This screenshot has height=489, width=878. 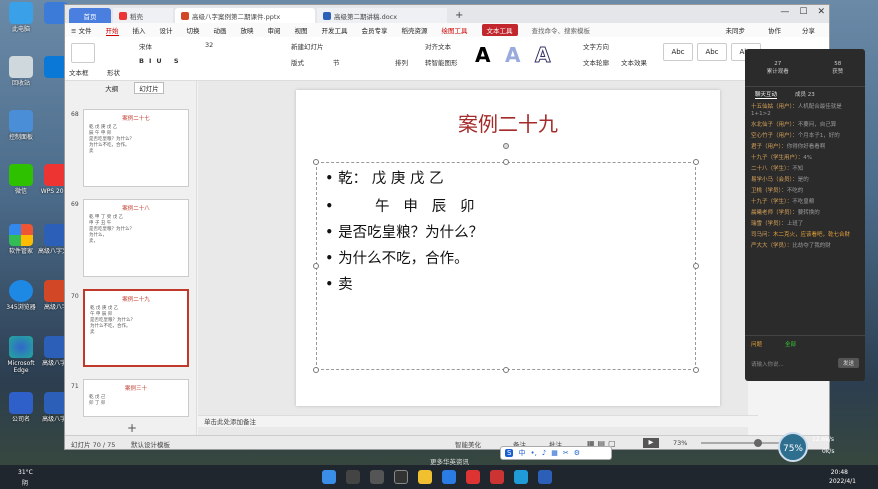 I want to click on ime-mode: 中, so click(x=521, y=453).